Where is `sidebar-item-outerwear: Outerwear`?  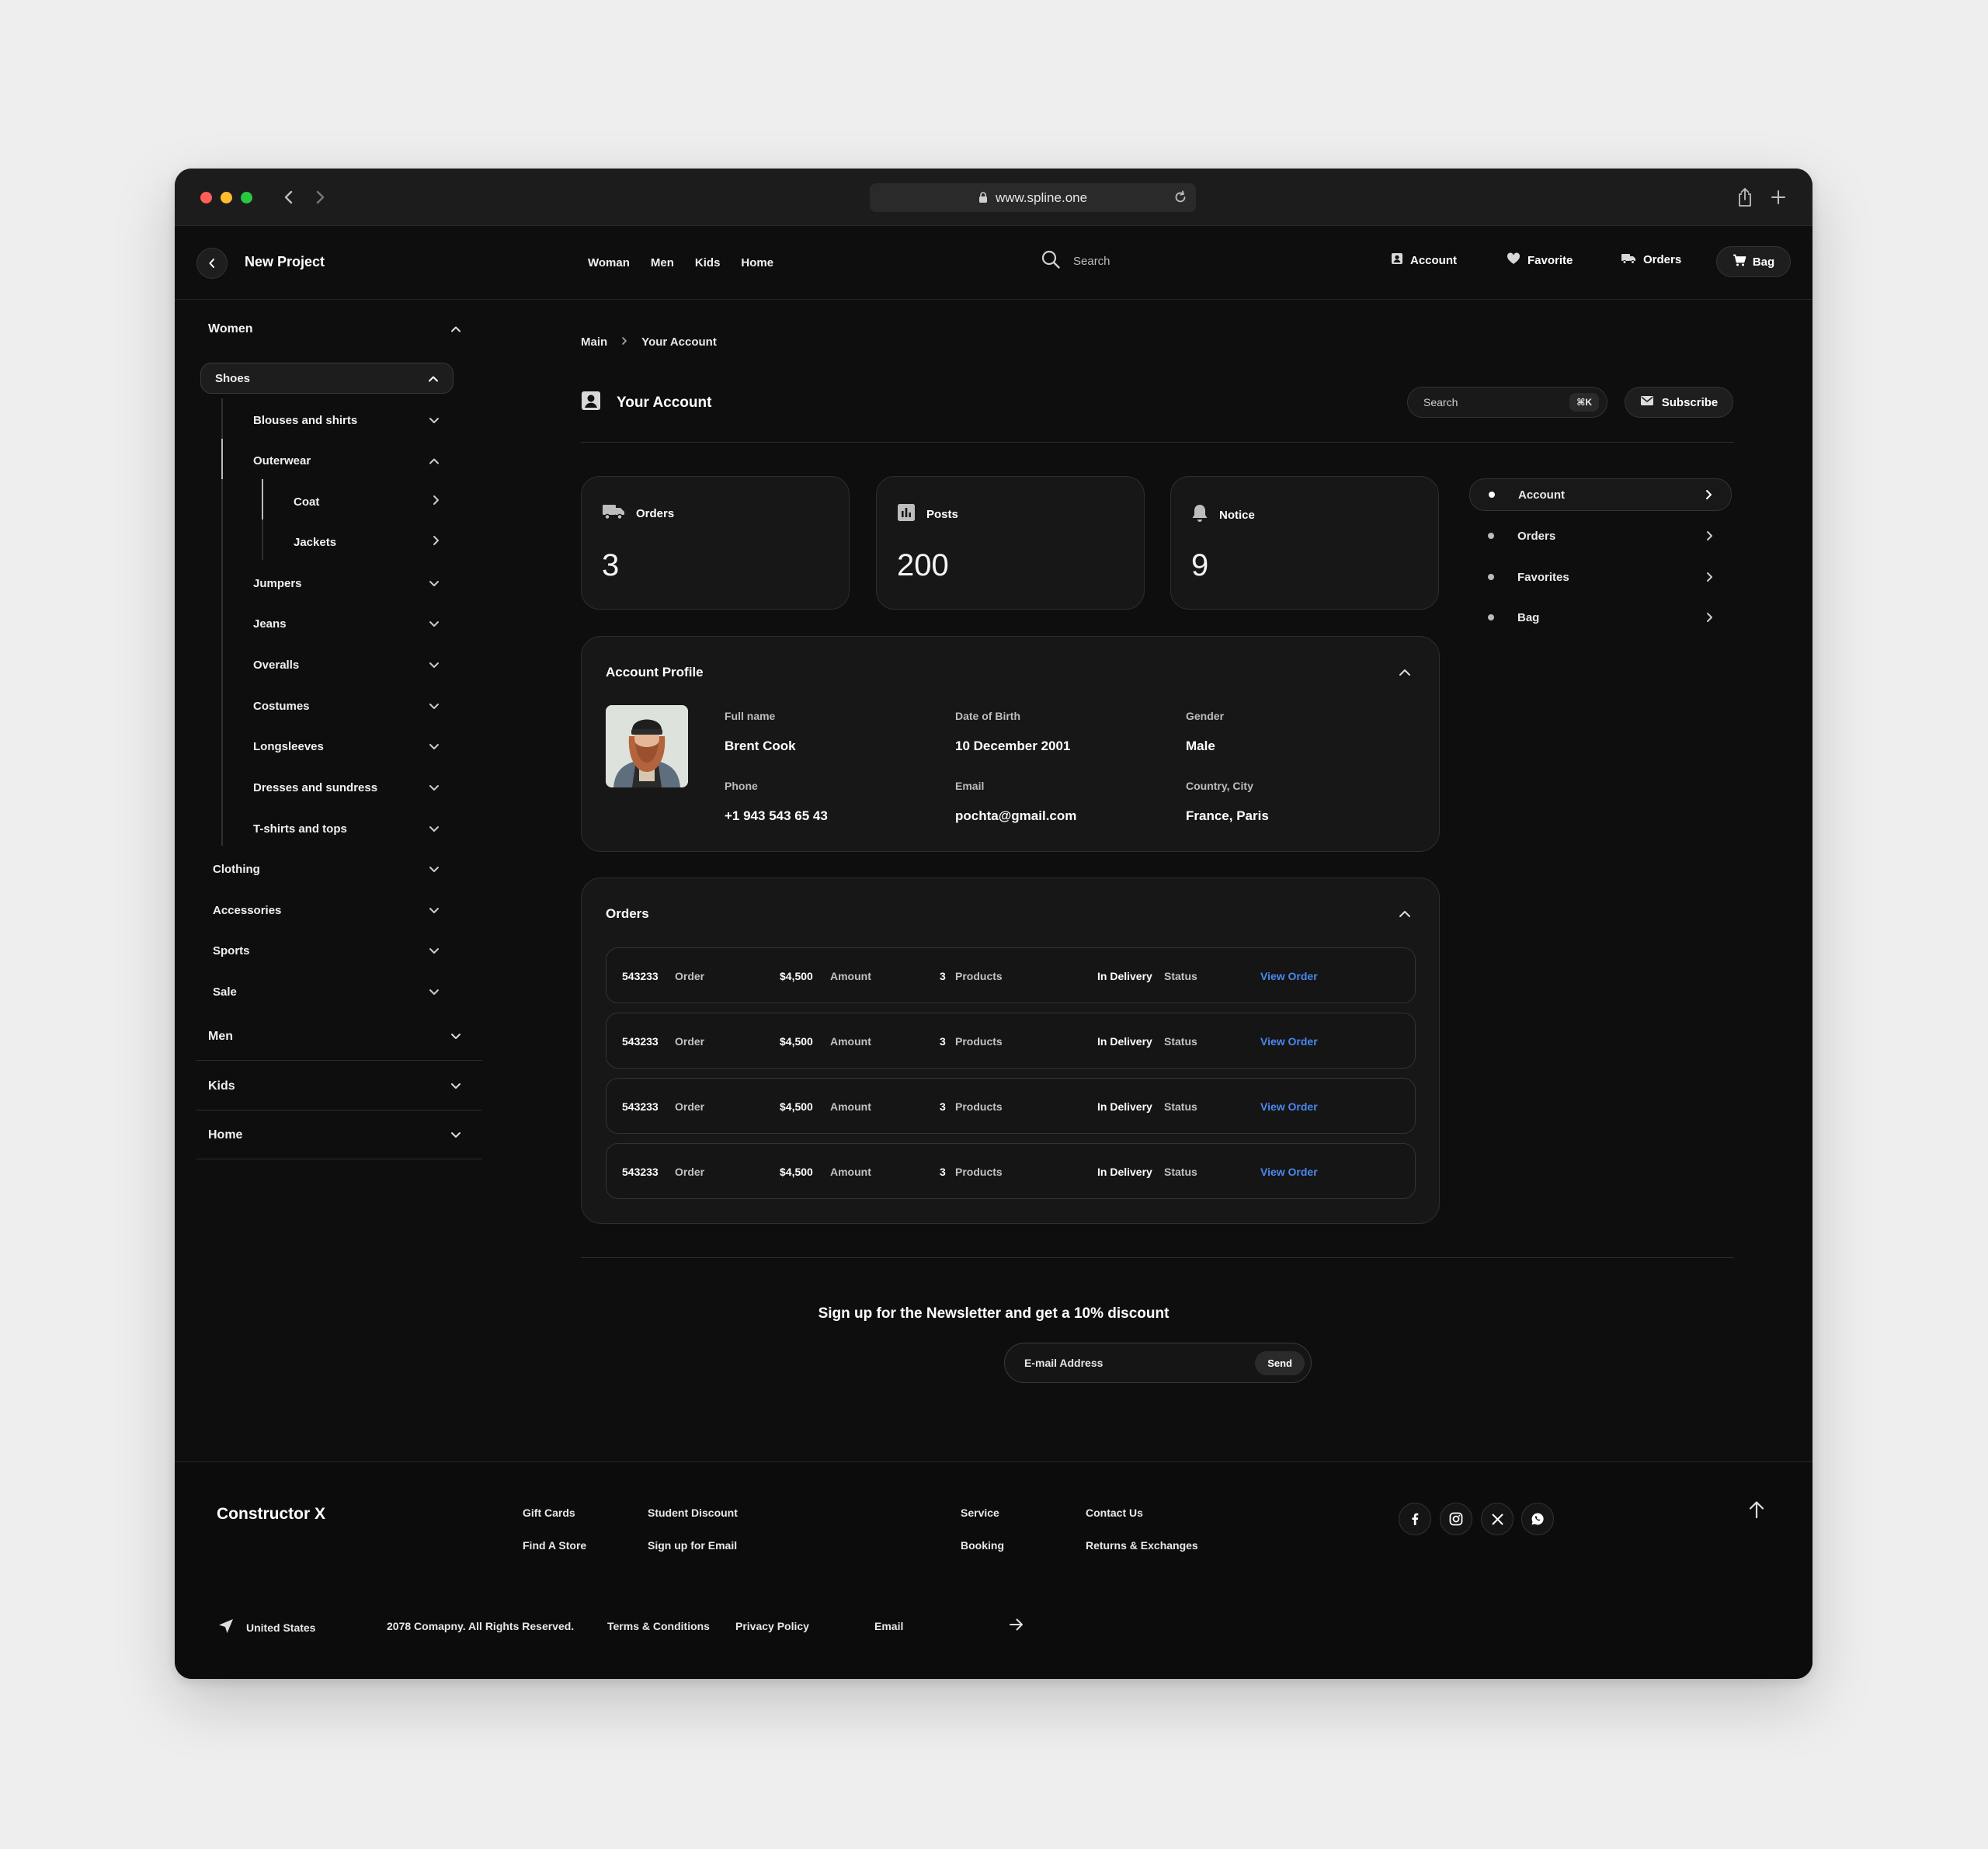 sidebar-item-outerwear: Outerwear is located at coordinates (346, 460).